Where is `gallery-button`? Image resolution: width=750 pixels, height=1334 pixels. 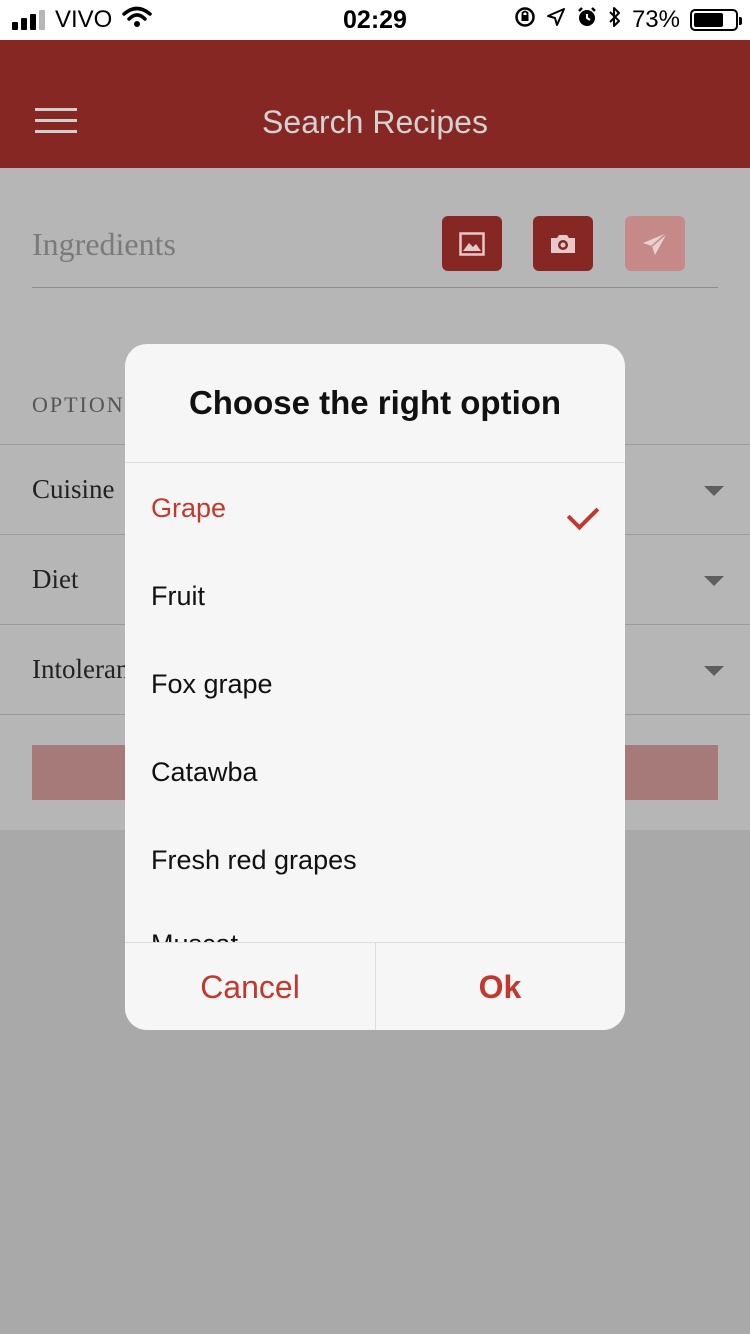 gallery-button is located at coordinates (472, 243).